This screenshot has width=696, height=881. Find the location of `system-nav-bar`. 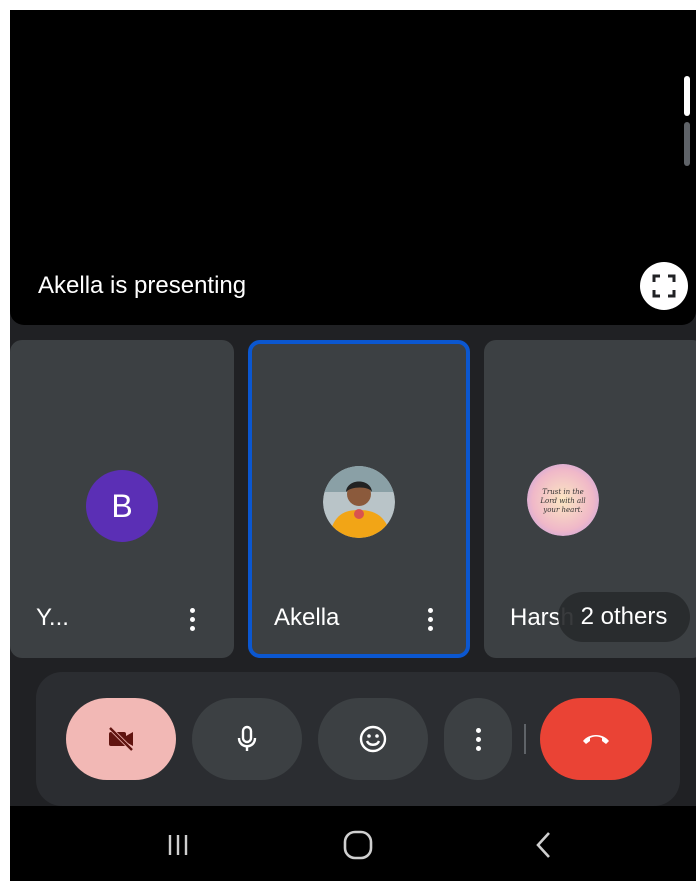

system-nav-bar is located at coordinates (353, 843).